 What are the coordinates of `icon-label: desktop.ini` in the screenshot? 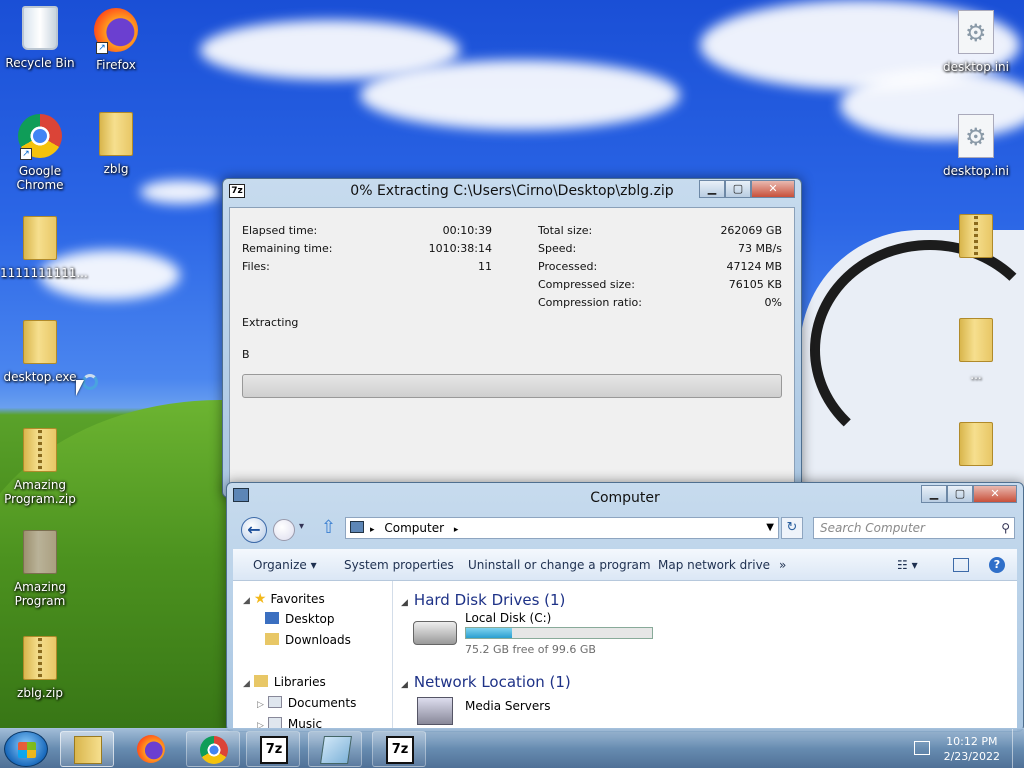 It's located at (976, 67).